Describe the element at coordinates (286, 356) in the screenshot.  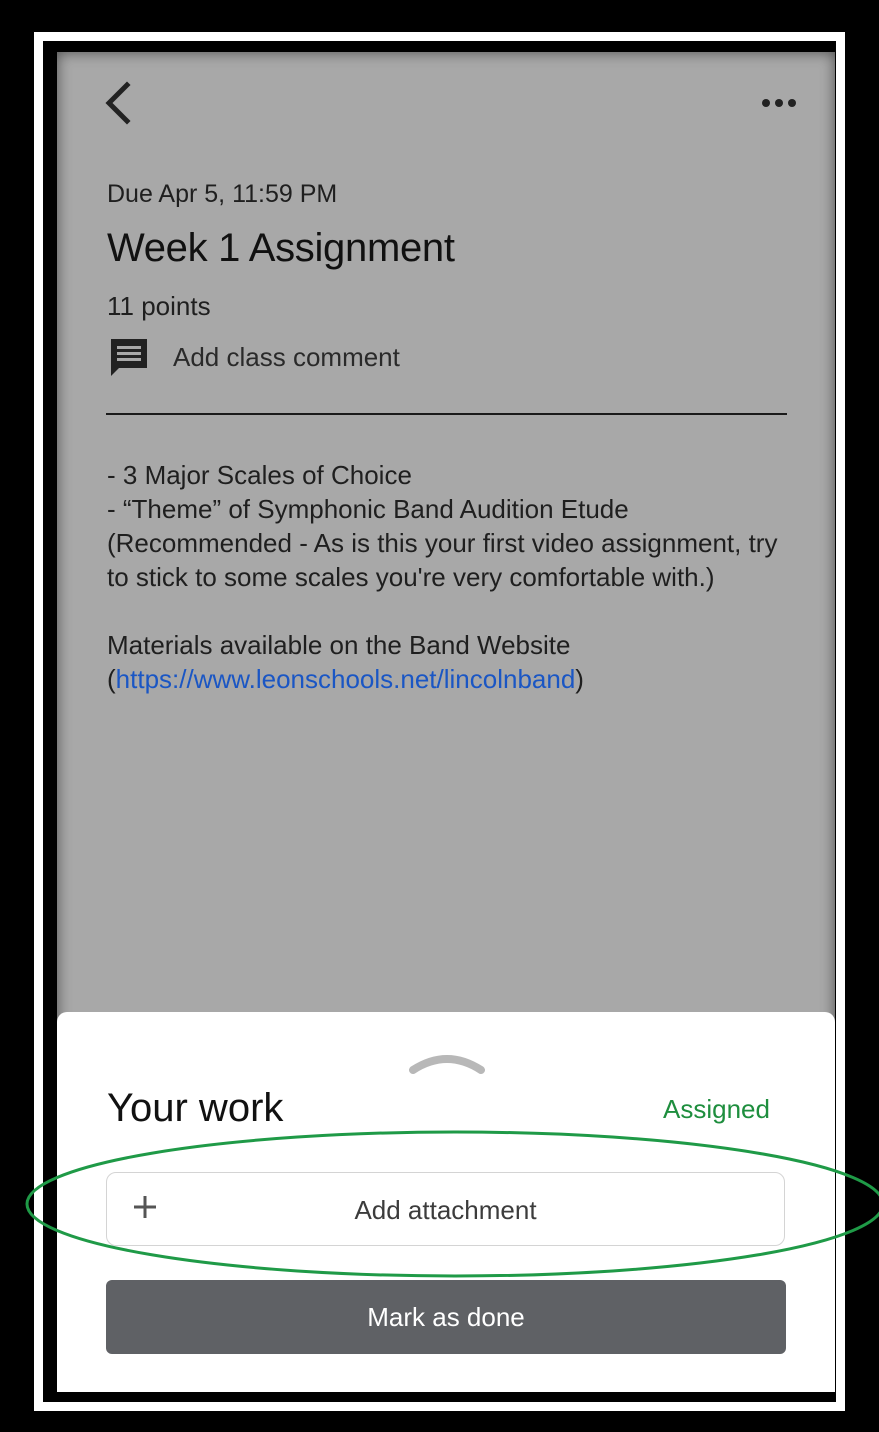
I see `add-class-comment-label: Add class comment` at that location.